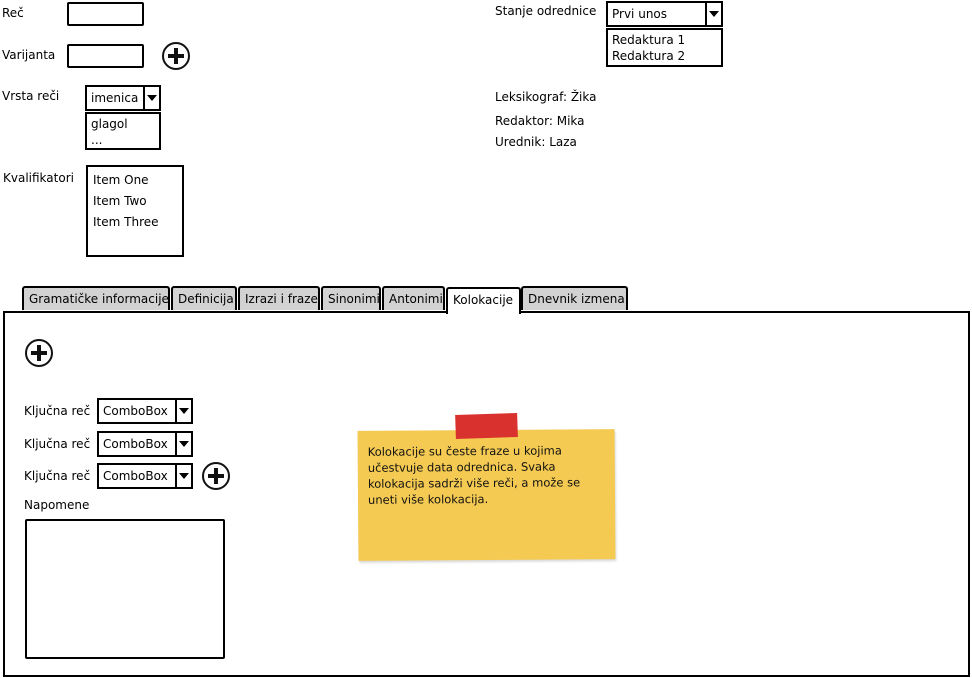  What do you see at coordinates (123, 124) in the screenshot?
I see `vrsta-reci-option: glagol` at bounding box center [123, 124].